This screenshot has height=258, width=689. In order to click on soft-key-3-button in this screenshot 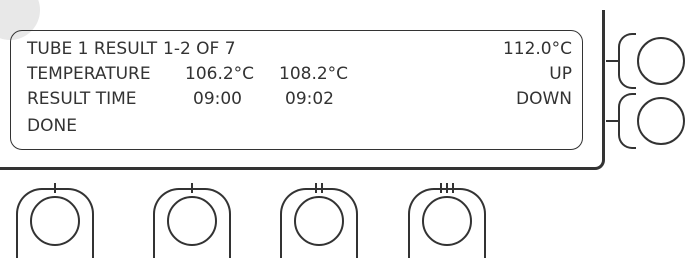, I will do `click(319, 221)`.